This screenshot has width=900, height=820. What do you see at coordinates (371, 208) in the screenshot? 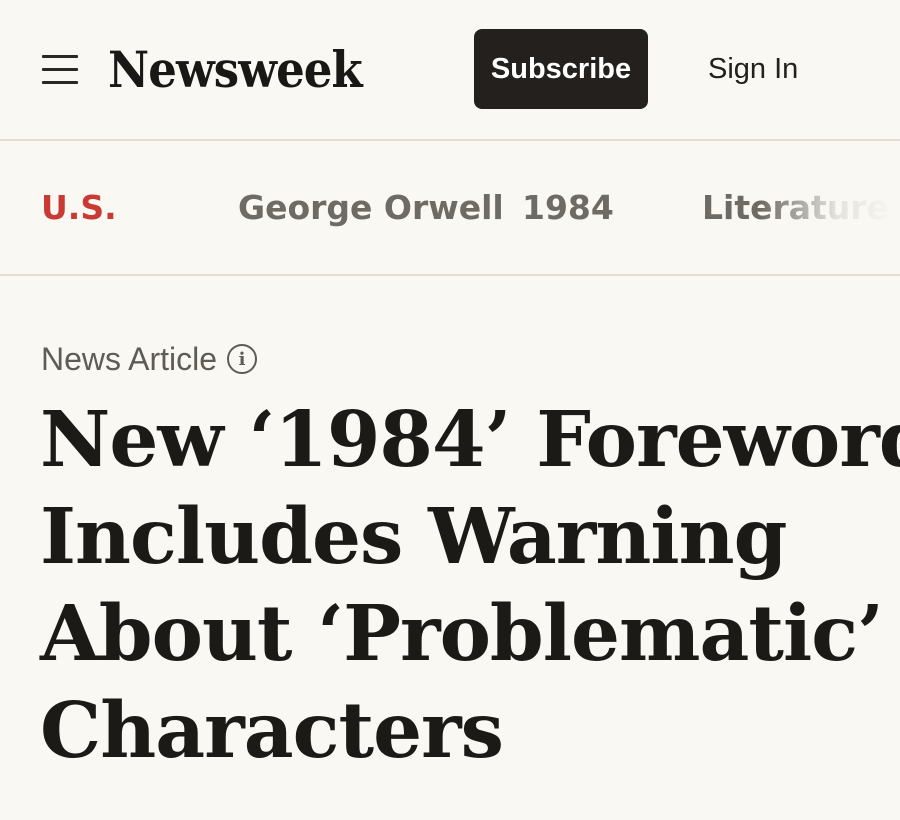
I see `topic-george-orwell: George Orwell` at bounding box center [371, 208].